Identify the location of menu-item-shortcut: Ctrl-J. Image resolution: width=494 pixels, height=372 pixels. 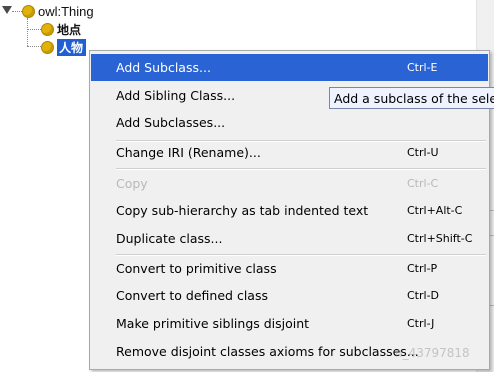
(421, 323).